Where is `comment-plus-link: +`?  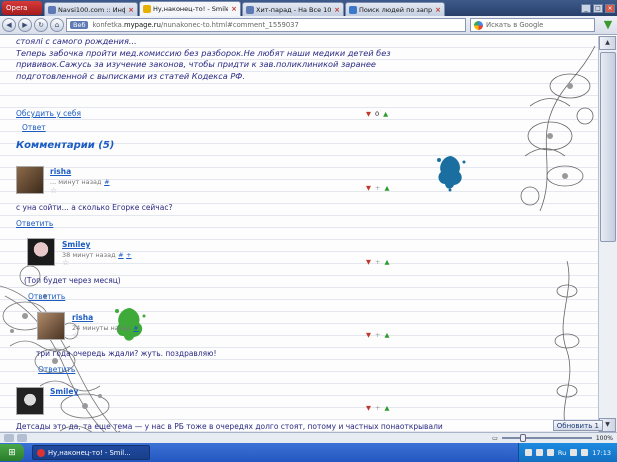 comment-plus-link: + is located at coordinates (128, 255).